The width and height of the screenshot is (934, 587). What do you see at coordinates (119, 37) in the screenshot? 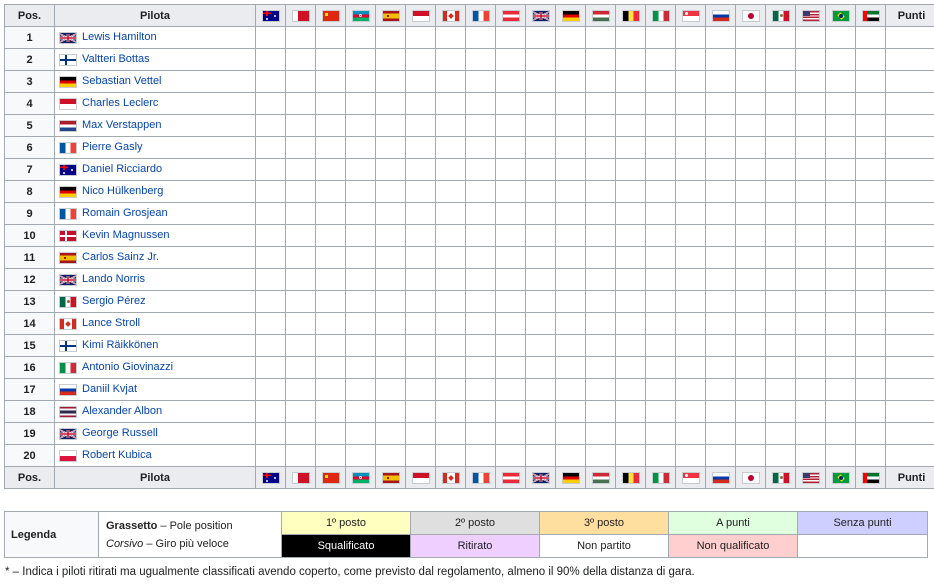
I see `driver-link: Lewis Hamilton` at bounding box center [119, 37].